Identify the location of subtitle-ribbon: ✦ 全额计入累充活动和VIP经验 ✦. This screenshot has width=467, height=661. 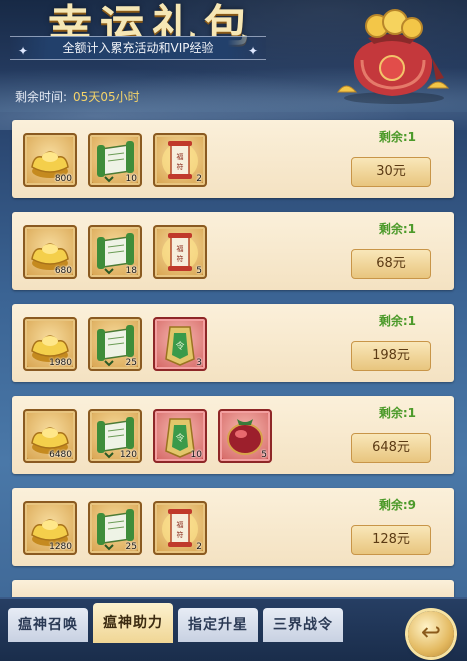
(138, 48).